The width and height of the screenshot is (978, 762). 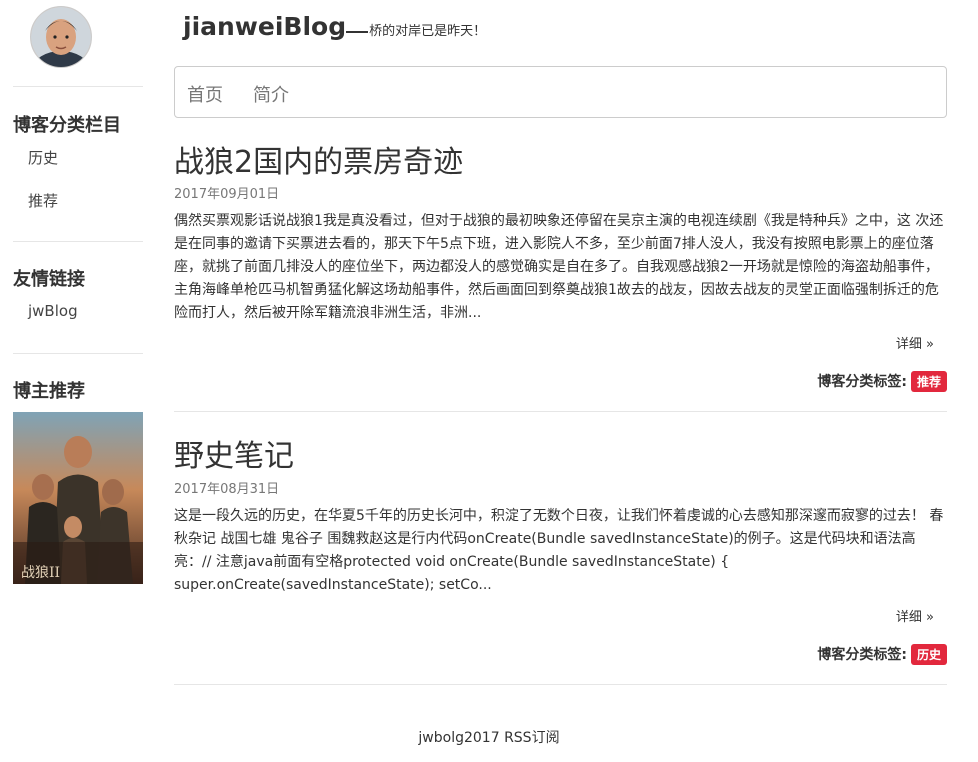 I want to click on site-tagline: 桥的对岸已是昨天！, so click(x=428, y=31).